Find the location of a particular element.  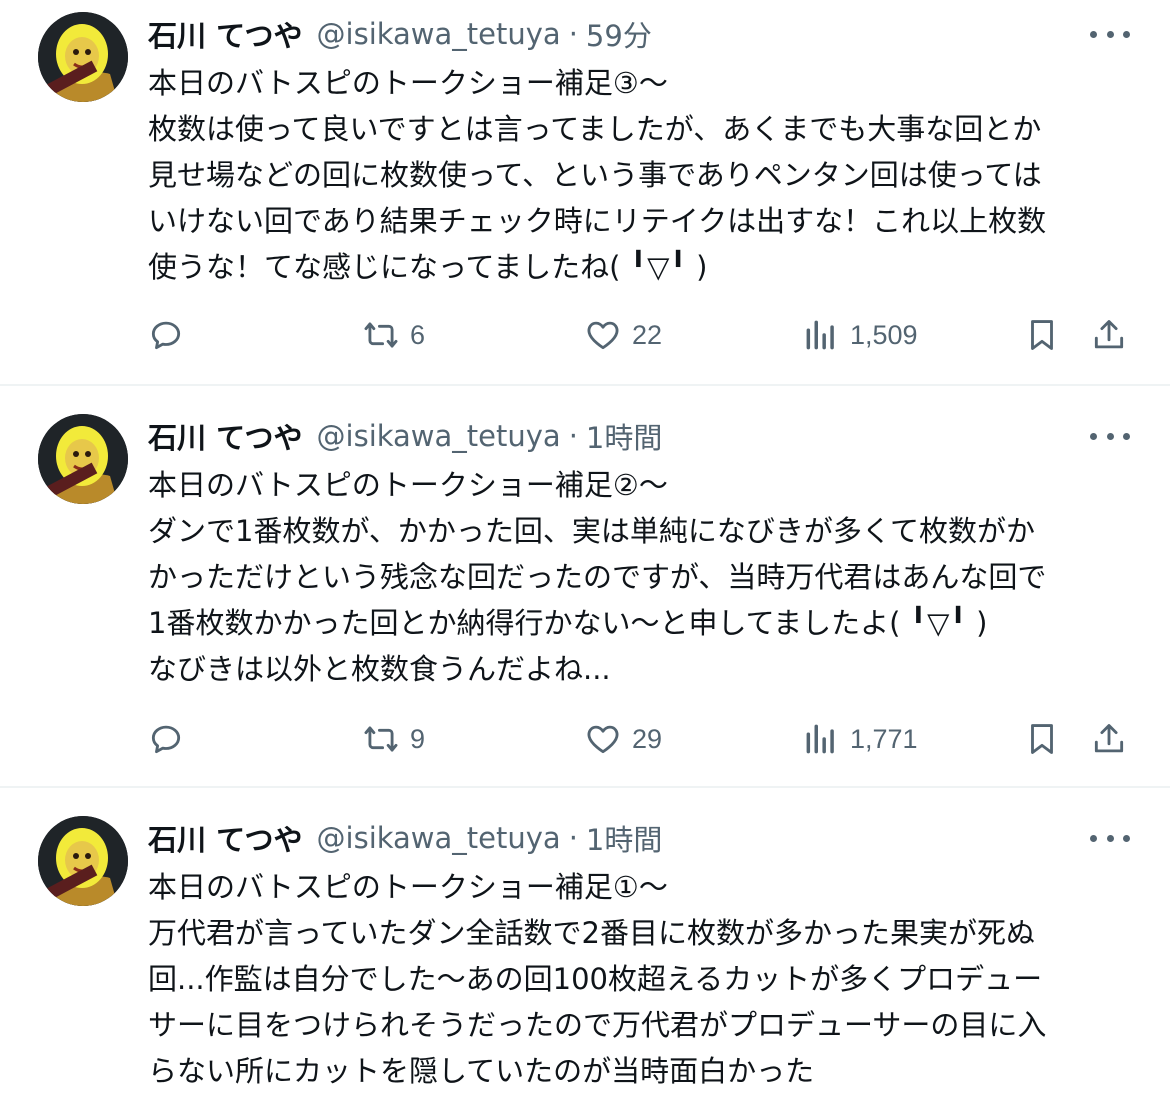

tweet-text-line: かっただけという残念な回だったのですが、当時万代君はあんな回で is located at coordinates (597, 577).